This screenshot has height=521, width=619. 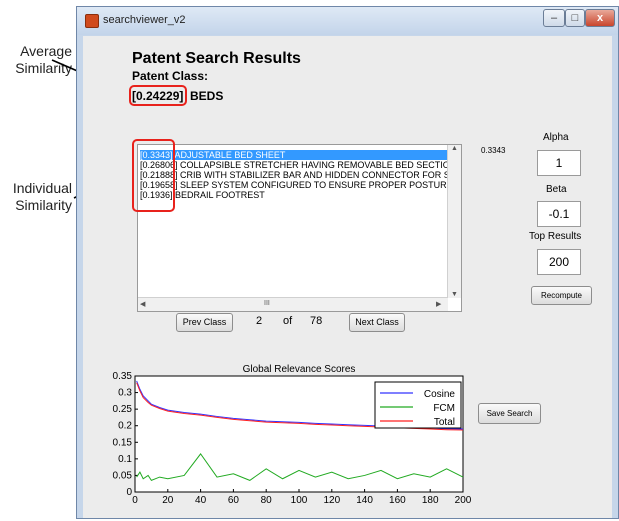 What do you see at coordinates (123, 376) in the screenshot?
I see `y-tick-label: 0.35` at bounding box center [123, 376].